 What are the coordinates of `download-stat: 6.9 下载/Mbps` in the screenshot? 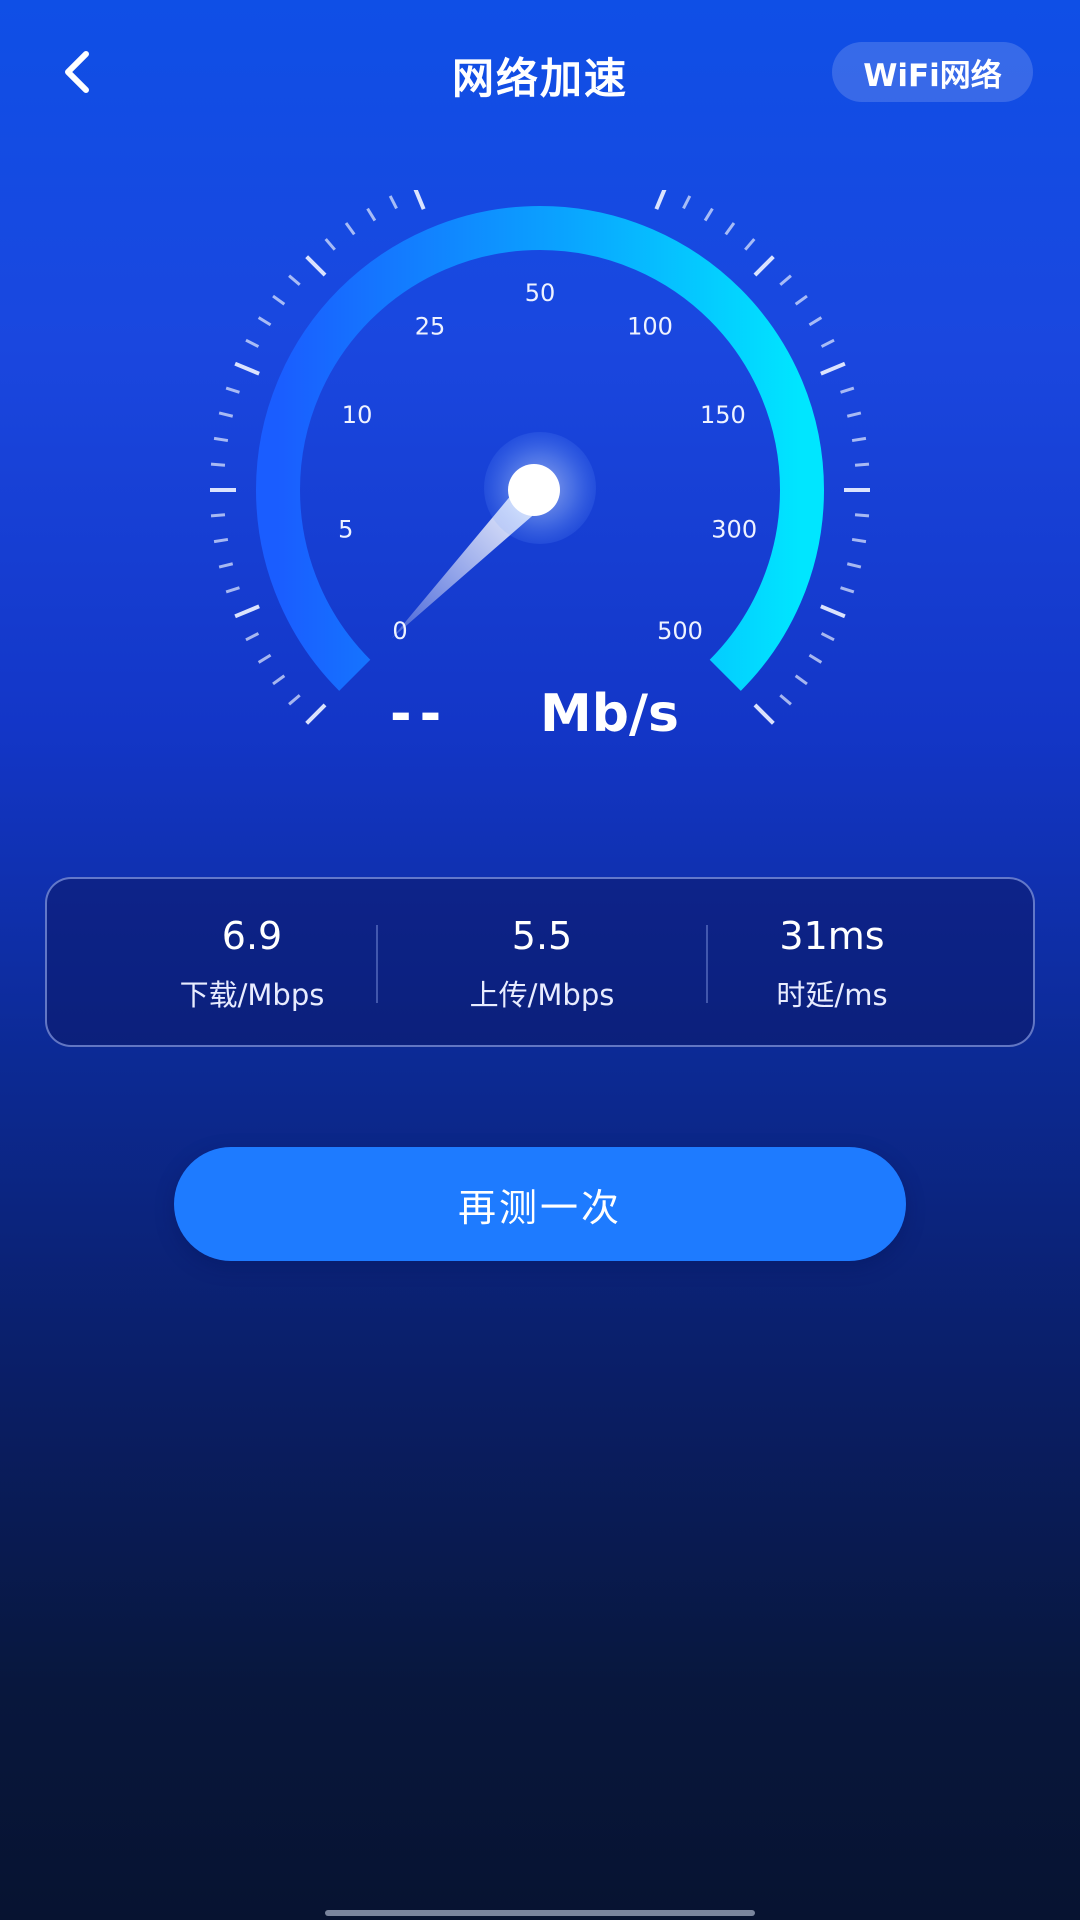 It's located at (252, 964).